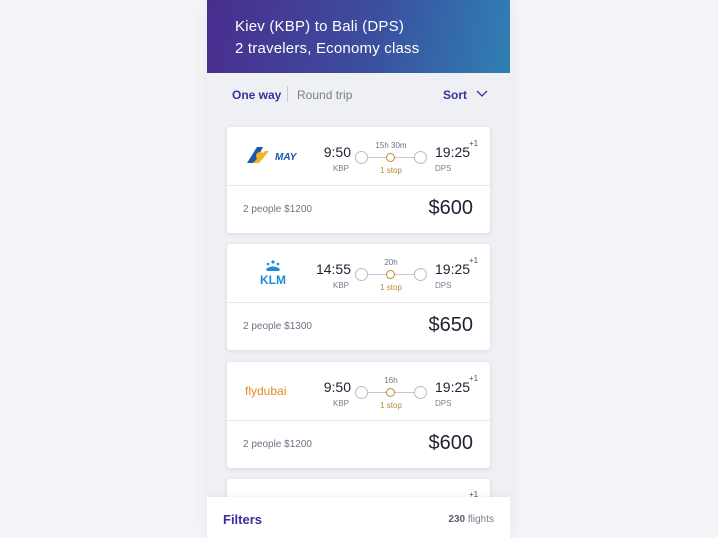  What do you see at coordinates (272, 155) in the screenshot?
I see `airline-logo-uia: MAY` at bounding box center [272, 155].